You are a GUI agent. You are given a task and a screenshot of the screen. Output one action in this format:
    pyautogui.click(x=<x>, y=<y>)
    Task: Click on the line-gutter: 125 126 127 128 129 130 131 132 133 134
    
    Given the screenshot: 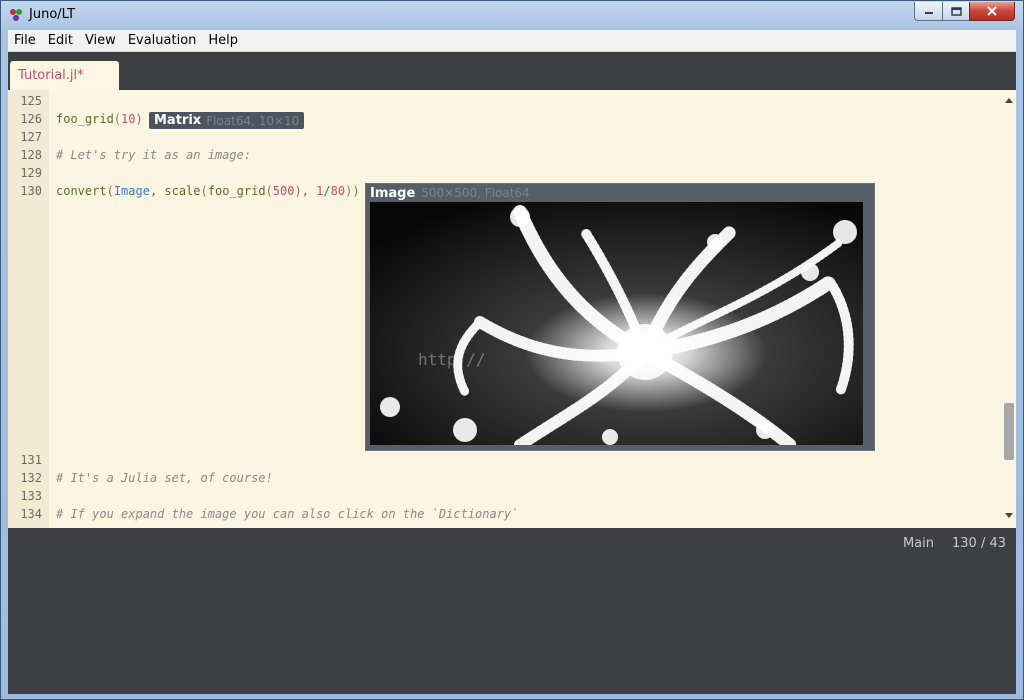 What is the action you would take?
    pyautogui.click(x=28, y=309)
    